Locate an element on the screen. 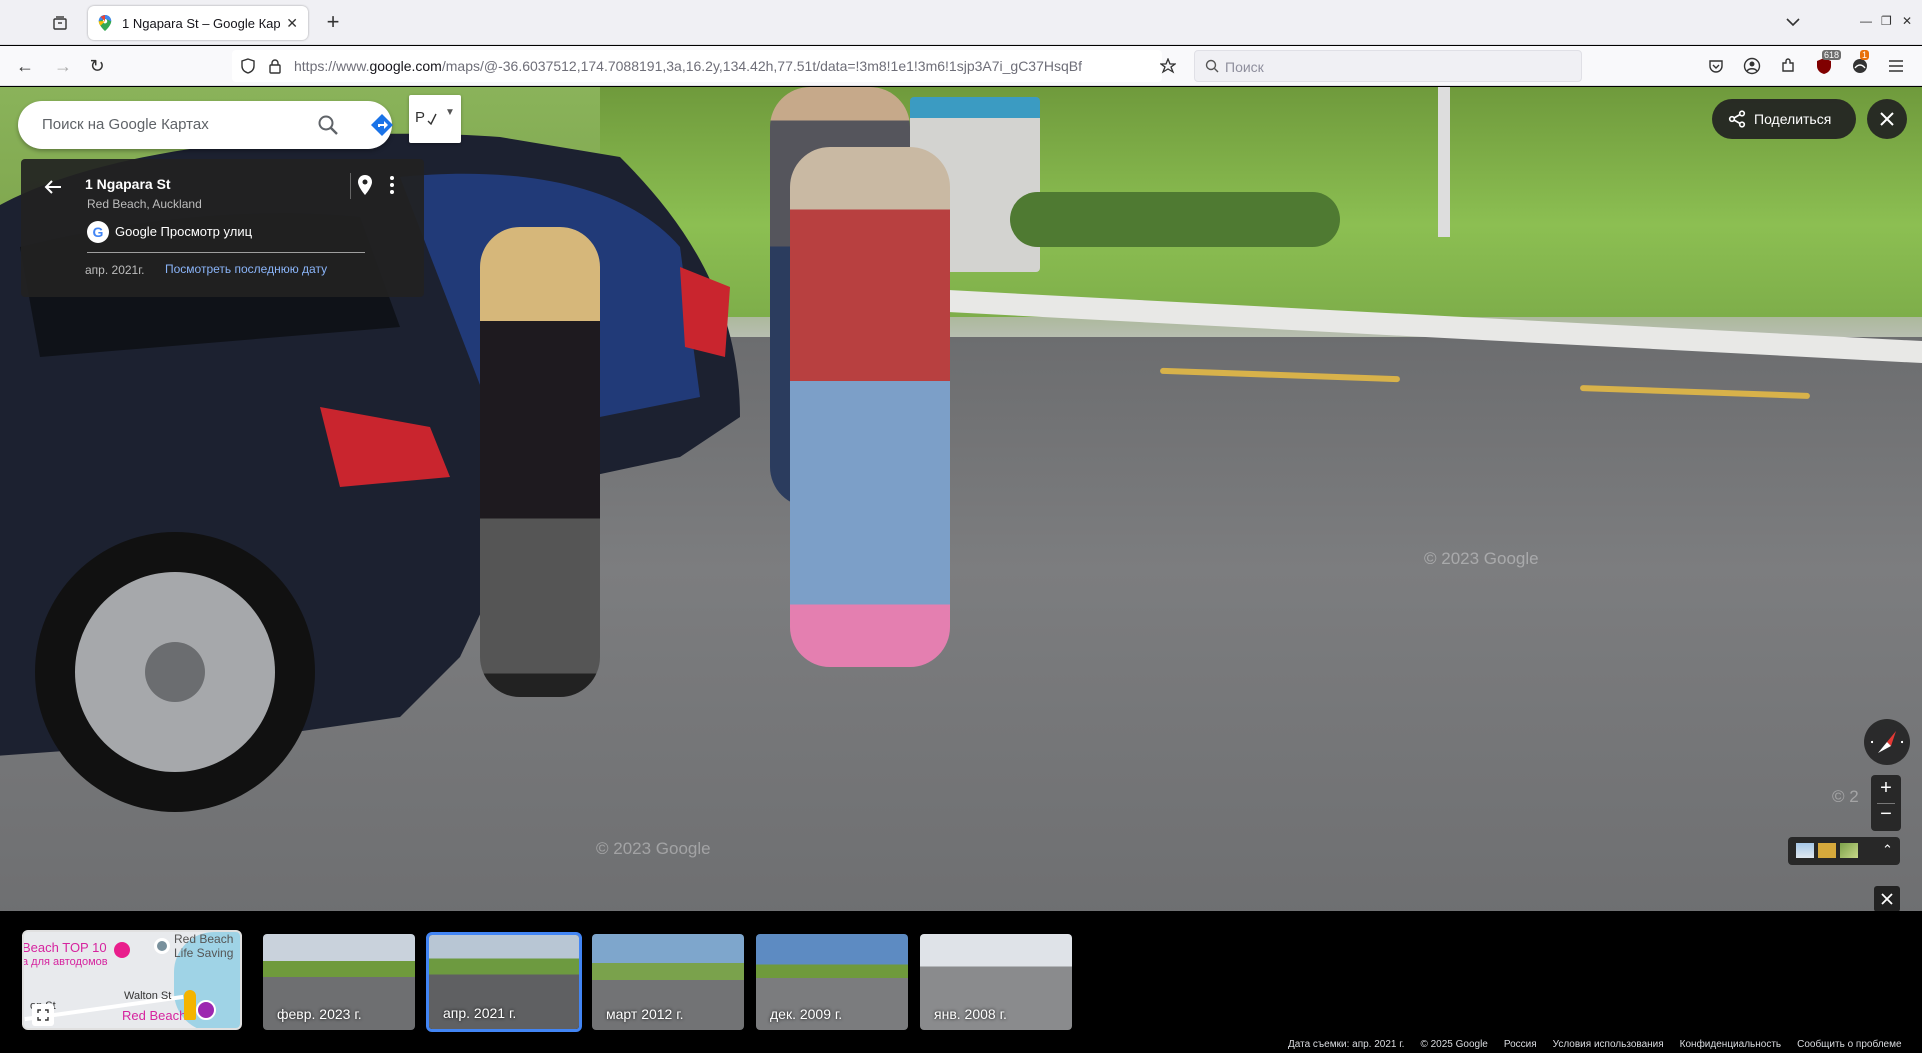 The image size is (1922, 1053). maps-search-box: Поиск на Google Картах is located at coordinates (206, 125).